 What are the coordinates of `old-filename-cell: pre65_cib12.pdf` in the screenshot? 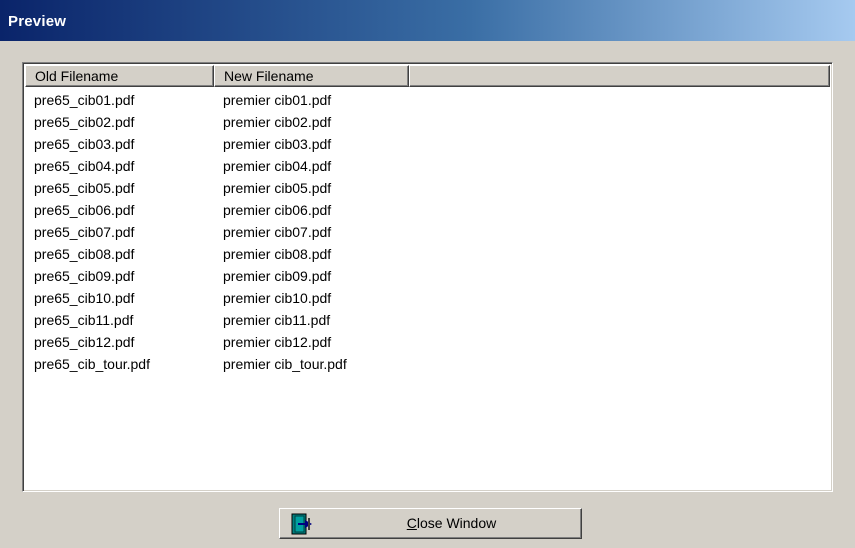 It's located at (84, 342).